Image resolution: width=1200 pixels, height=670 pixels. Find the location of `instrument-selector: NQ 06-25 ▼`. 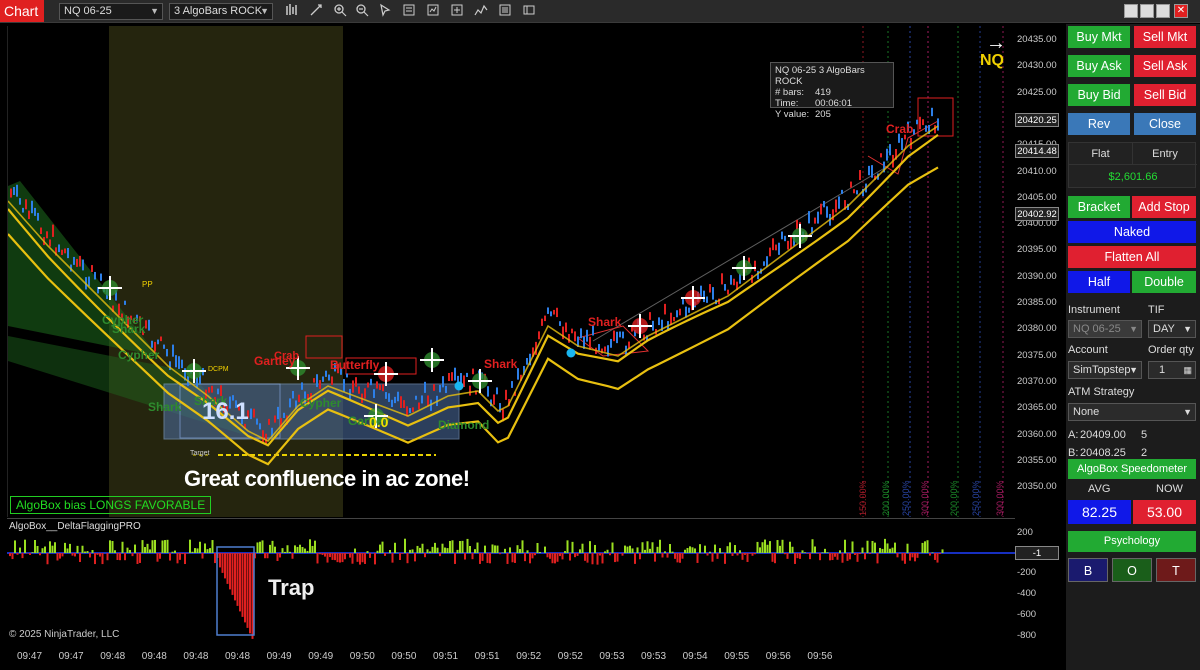

instrument-selector: NQ 06-25 ▼ is located at coordinates (111, 11).